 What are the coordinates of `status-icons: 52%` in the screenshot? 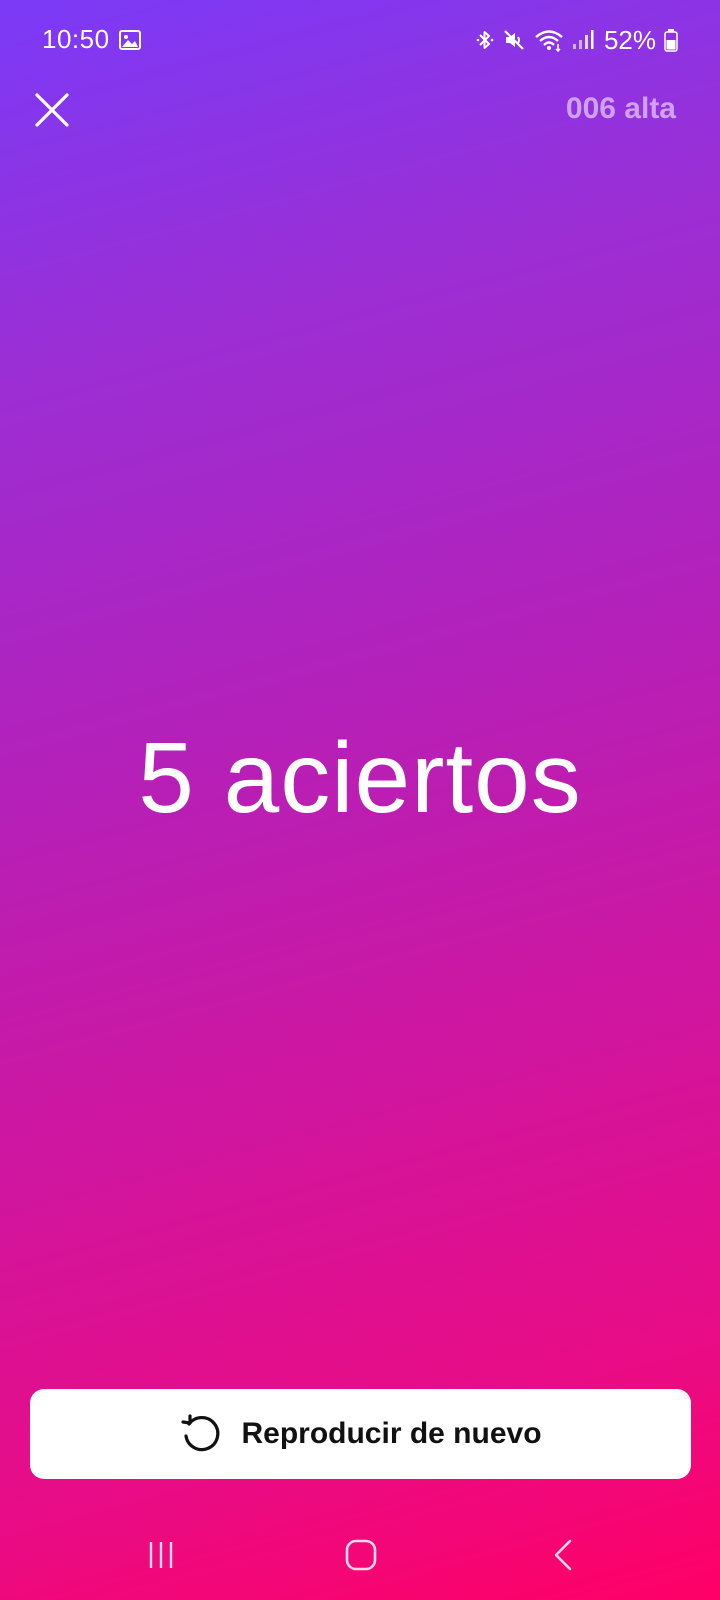 It's located at (577, 40).